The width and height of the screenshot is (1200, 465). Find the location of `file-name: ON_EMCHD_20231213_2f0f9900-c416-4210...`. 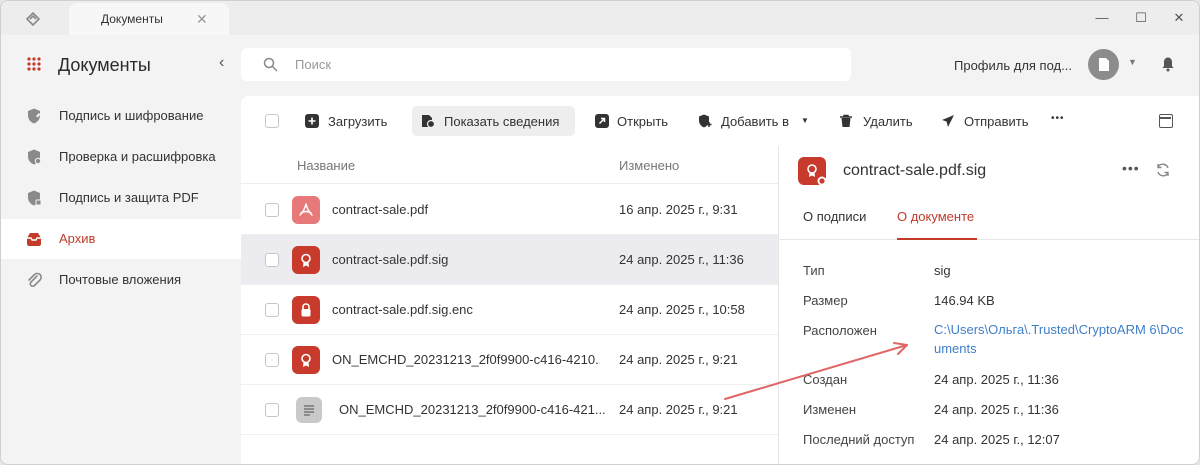

file-name: ON_EMCHD_20231213_2f0f9900-c416-4210... is located at coordinates (466, 359).